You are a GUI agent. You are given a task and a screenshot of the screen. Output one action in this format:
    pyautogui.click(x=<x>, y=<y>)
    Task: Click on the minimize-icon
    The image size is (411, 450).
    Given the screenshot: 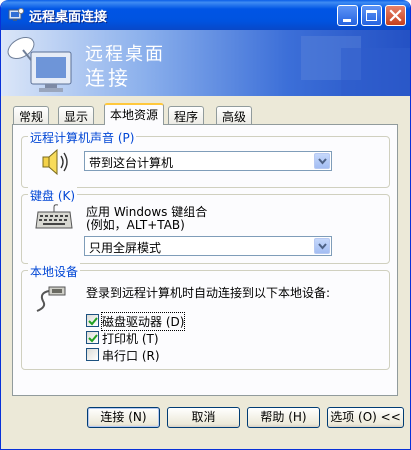 What is the action you would take?
    pyautogui.click(x=347, y=20)
    